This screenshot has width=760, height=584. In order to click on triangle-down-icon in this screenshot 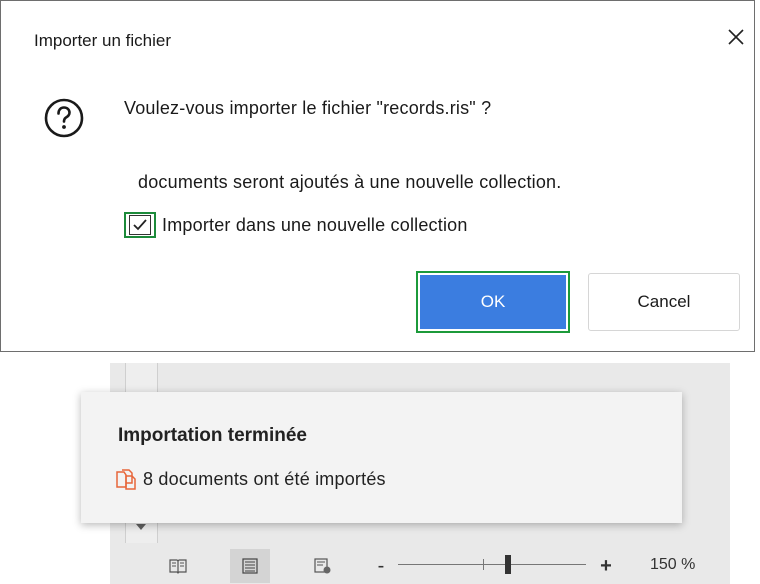, I will do `click(141, 527)`.